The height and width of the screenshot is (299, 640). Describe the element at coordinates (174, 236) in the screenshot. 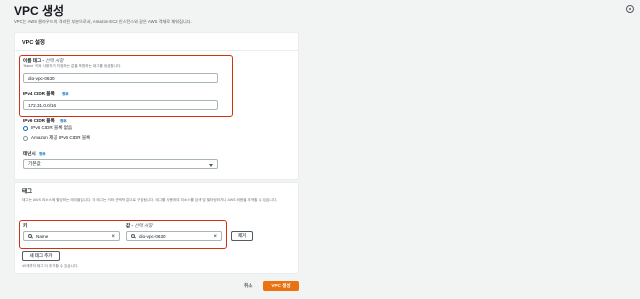

I see `tag-value-input: dio-vpc-0630 ×` at that location.